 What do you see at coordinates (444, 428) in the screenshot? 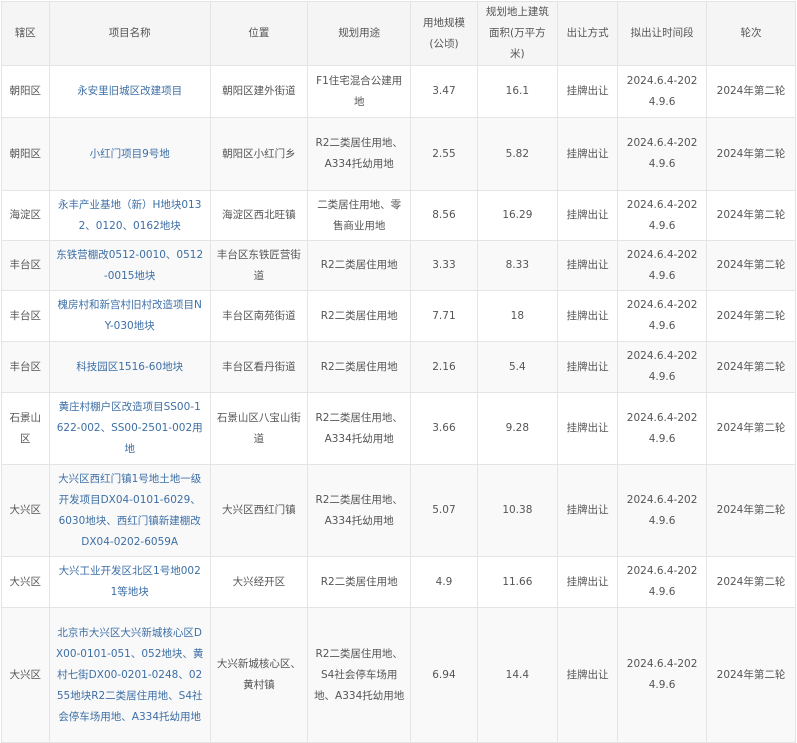
I see `cell-land-area: 3.66` at bounding box center [444, 428].